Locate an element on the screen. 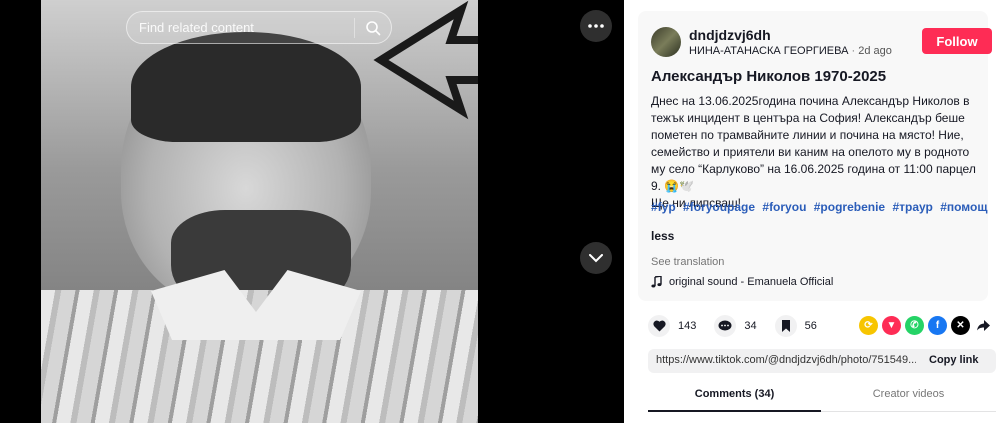  tab-creator-videos: Creator videos is located at coordinates (908, 394).